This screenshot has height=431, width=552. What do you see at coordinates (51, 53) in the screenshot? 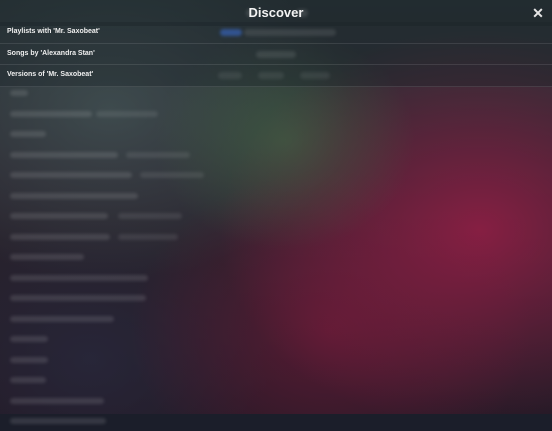
I see `menu-item-label: Songs by 'Alexandra Stan'` at bounding box center [51, 53].